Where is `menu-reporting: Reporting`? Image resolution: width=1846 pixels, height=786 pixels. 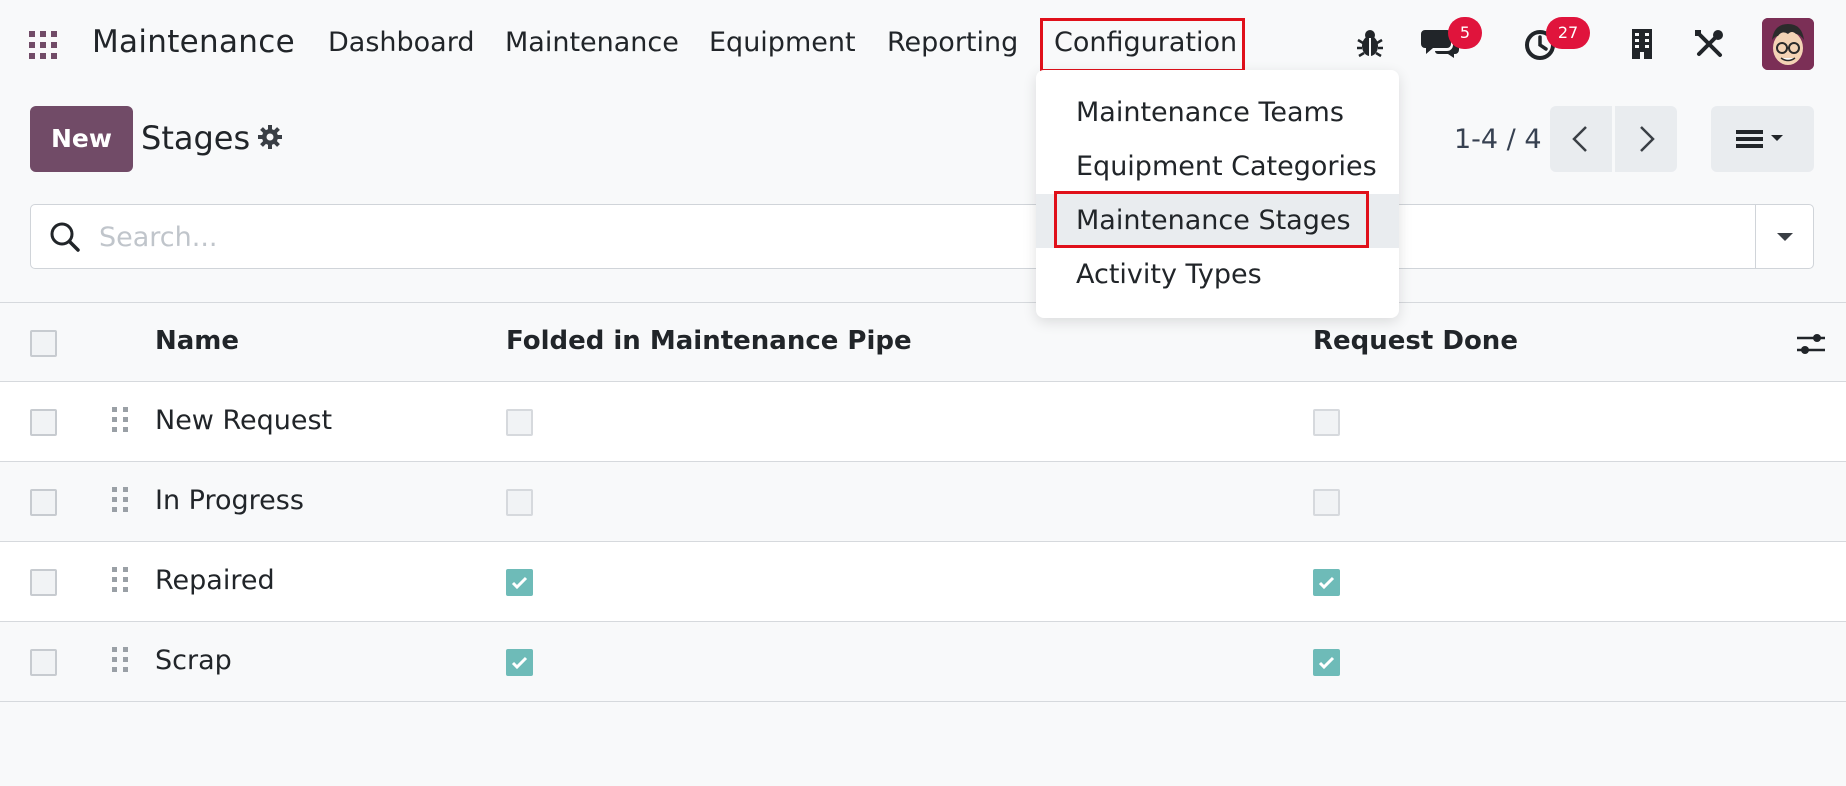 menu-reporting: Reporting is located at coordinates (952, 42).